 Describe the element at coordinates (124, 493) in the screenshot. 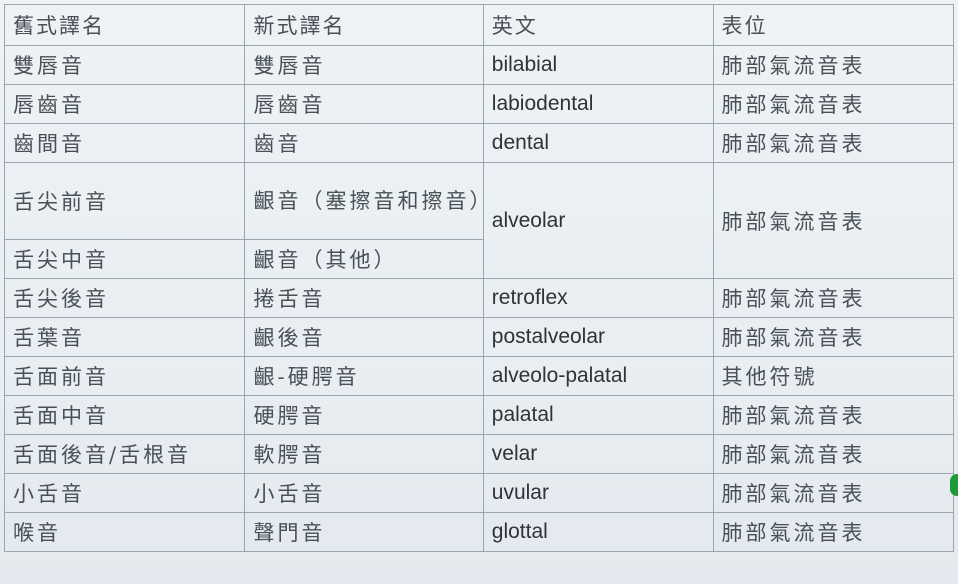

I see `old-term-cell: 小舌音` at that location.